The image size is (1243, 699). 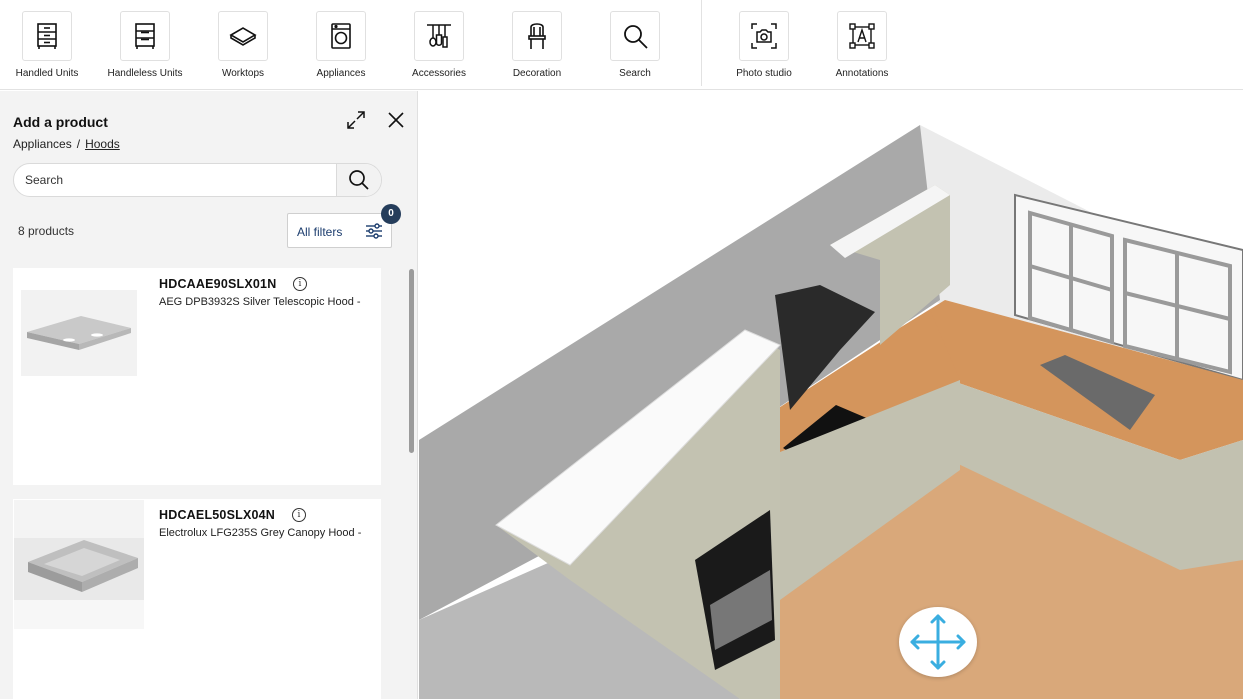 I want to click on all-filters-button: All filters, so click(x=339, y=230).